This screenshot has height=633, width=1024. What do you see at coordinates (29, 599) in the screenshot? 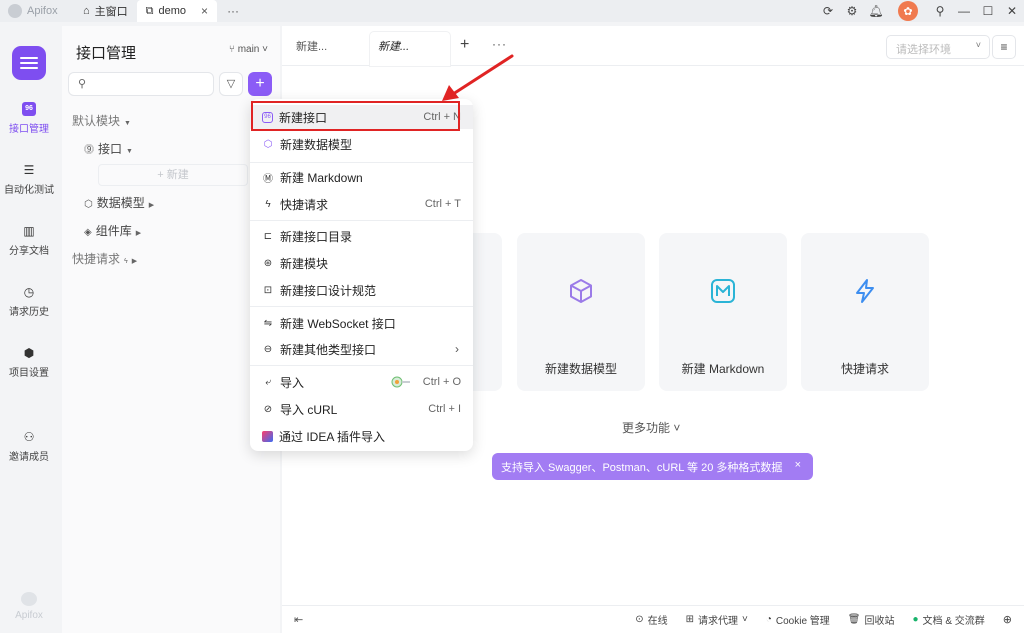
I see `apifox-logo-icon` at bounding box center [29, 599].